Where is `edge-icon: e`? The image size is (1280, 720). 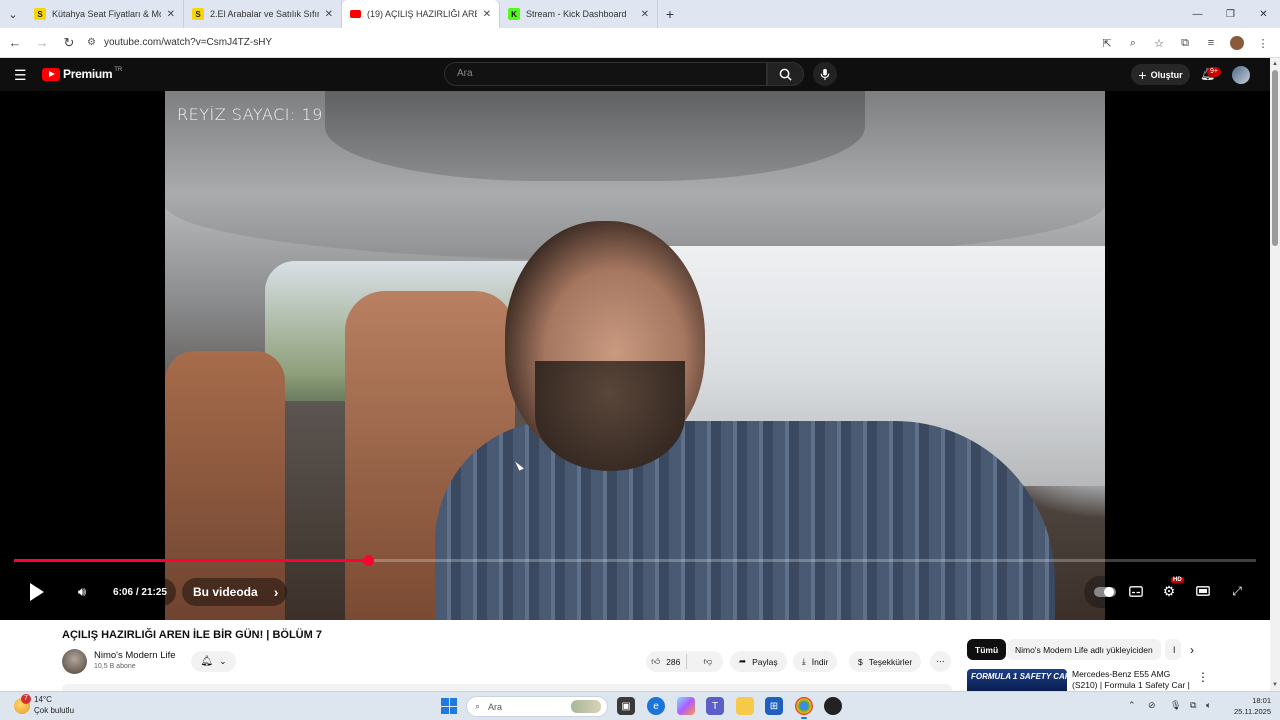
edge-icon: e is located at coordinates (656, 706).